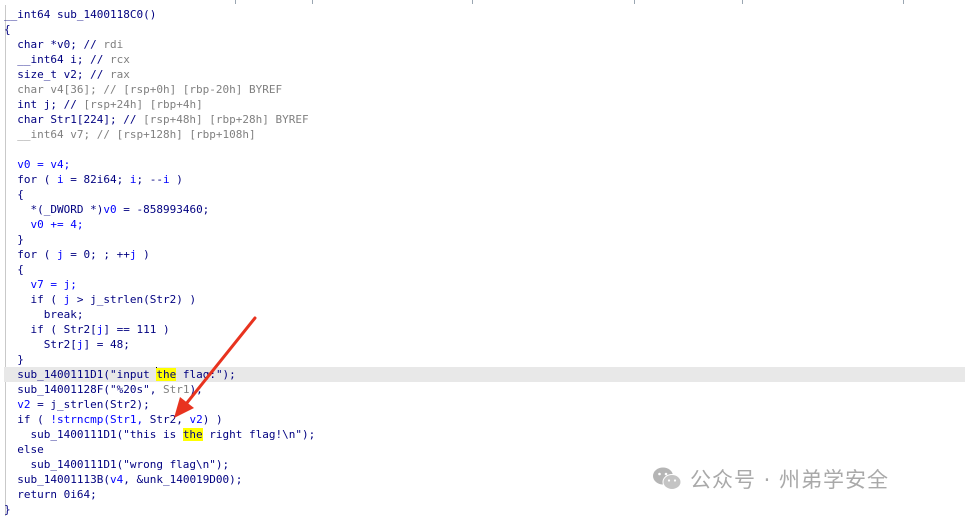 The width and height of the screenshot is (965, 517). I want to click on watermark: 公众号 · 州弟学安全, so click(770, 479).